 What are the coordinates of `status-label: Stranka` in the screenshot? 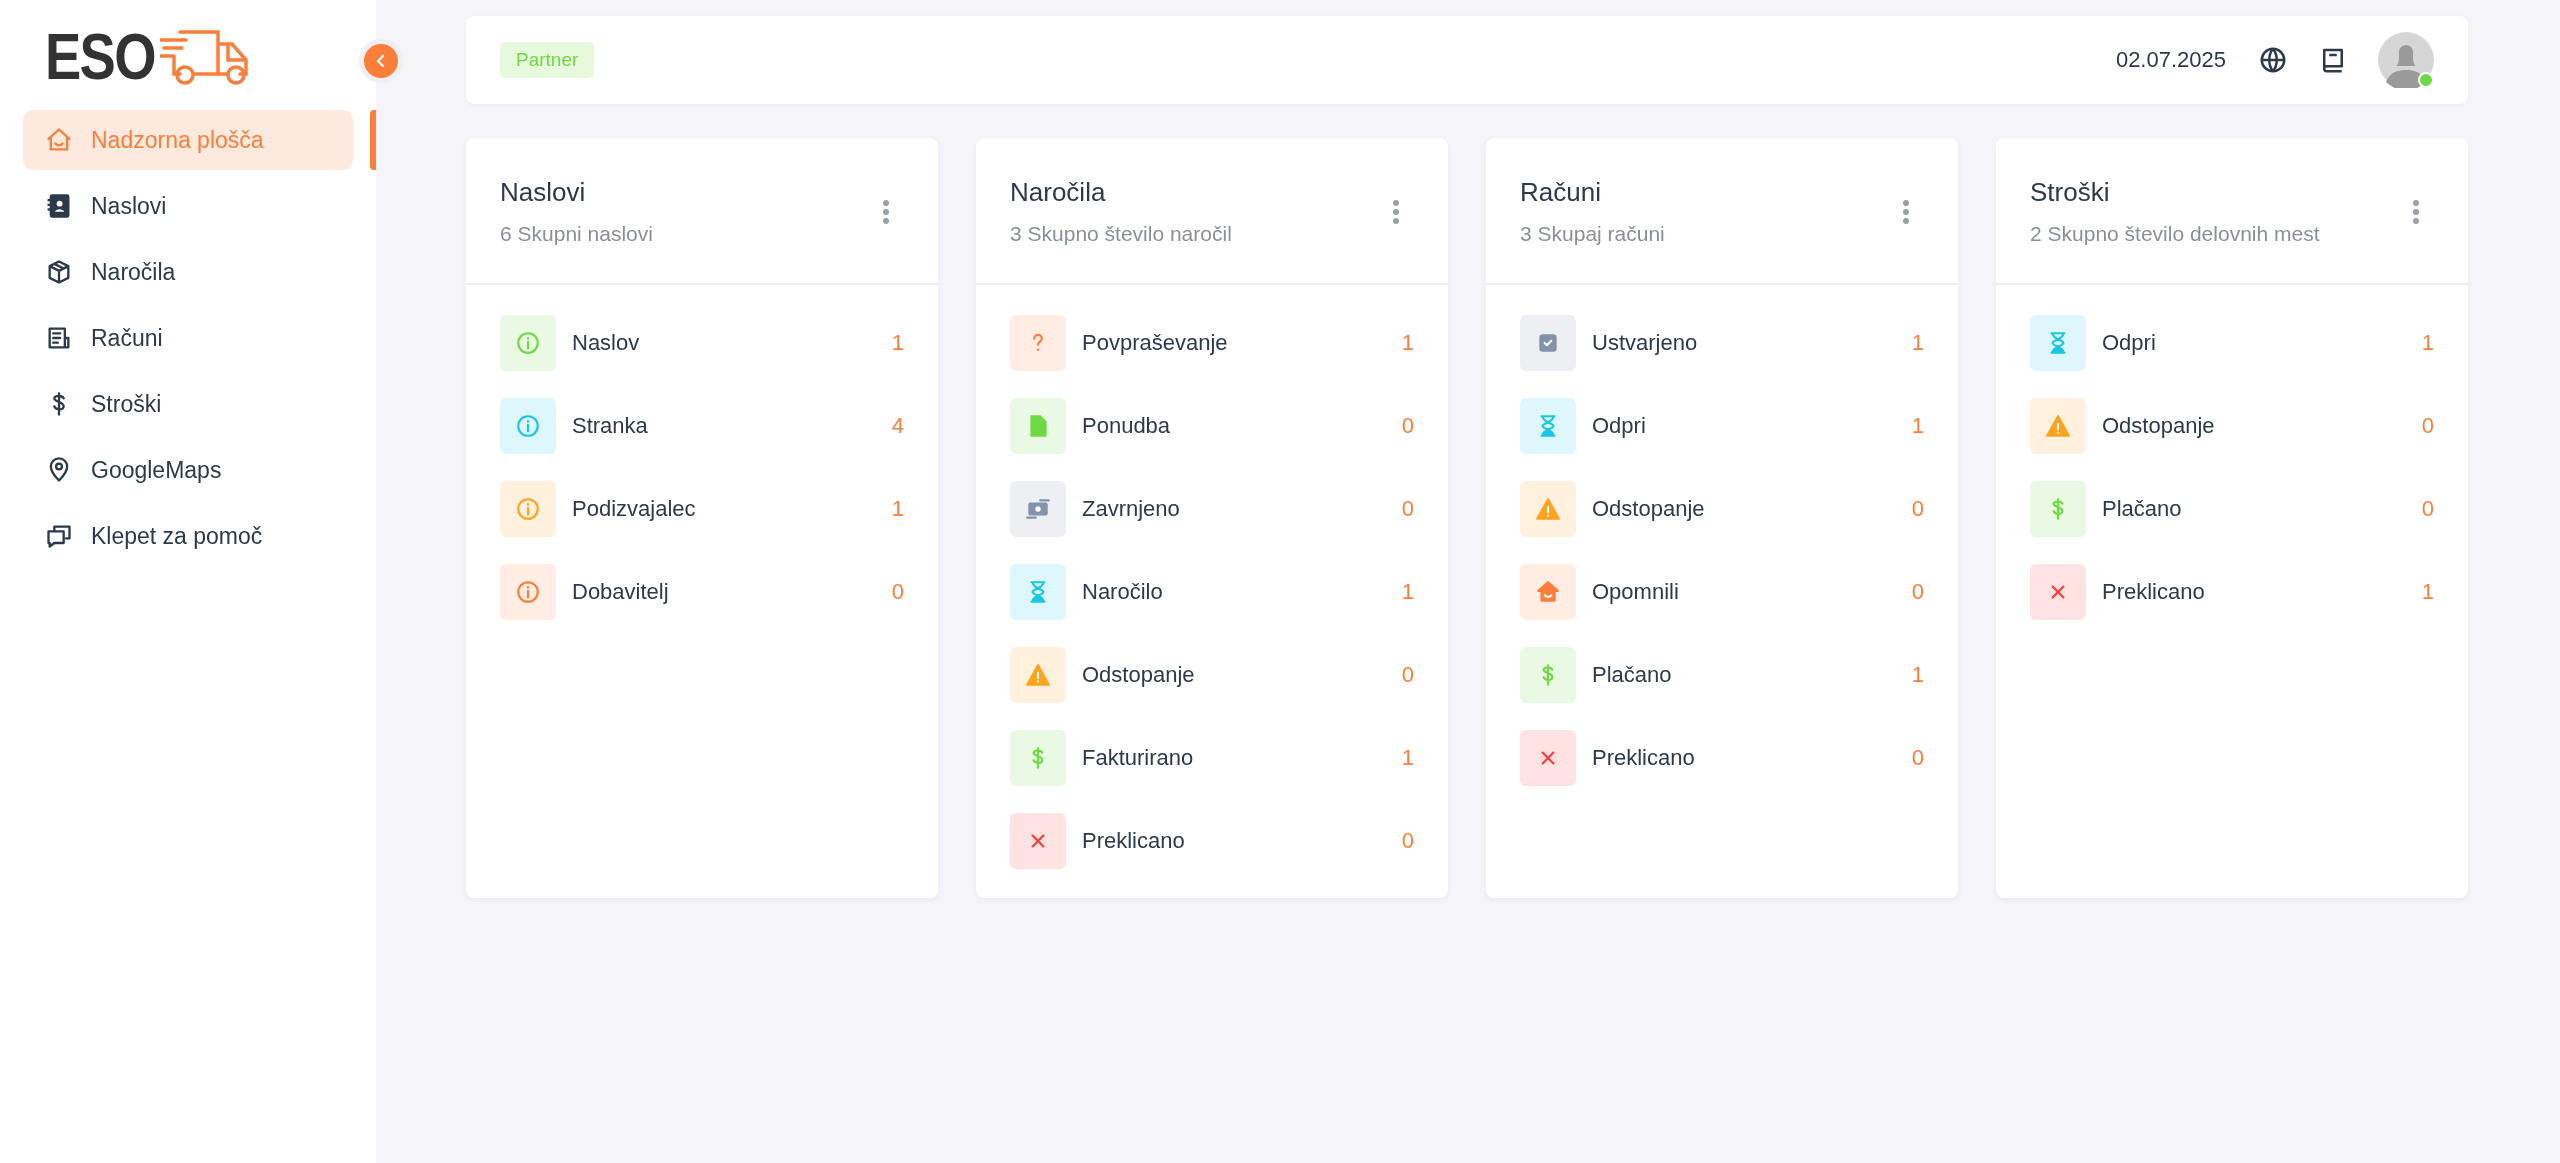 It's located at (610, 426).